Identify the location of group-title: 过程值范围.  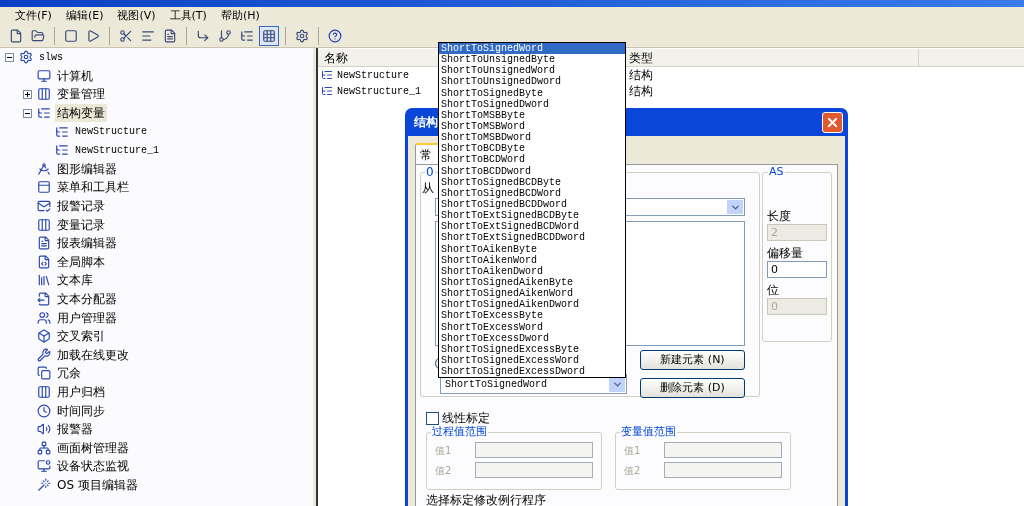
(459, 432).